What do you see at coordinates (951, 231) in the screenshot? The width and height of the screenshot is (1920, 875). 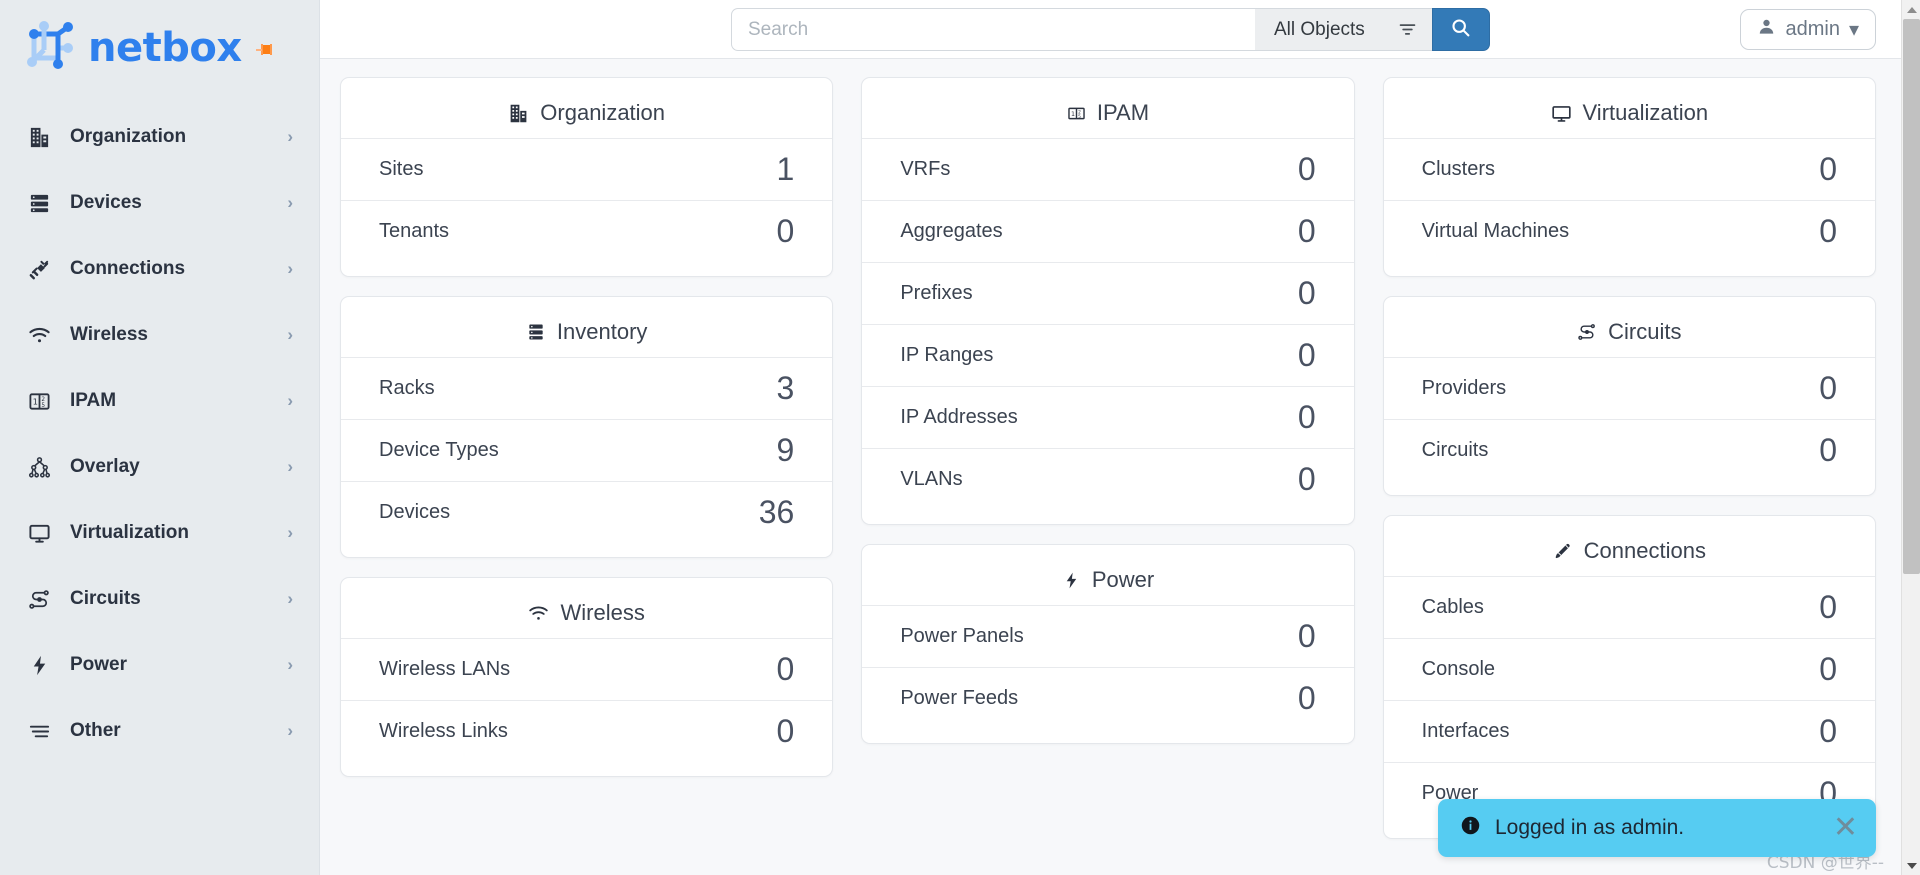 I see `stat-label: Aggregates` at bounding box center [951, 231].